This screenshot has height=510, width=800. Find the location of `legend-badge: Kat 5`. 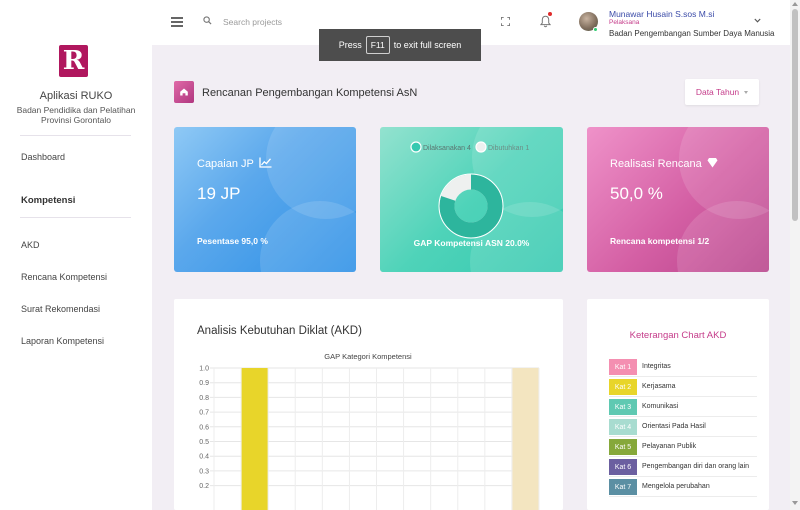

legend-badge: Kat 5 is located at coordinates (623, 447).